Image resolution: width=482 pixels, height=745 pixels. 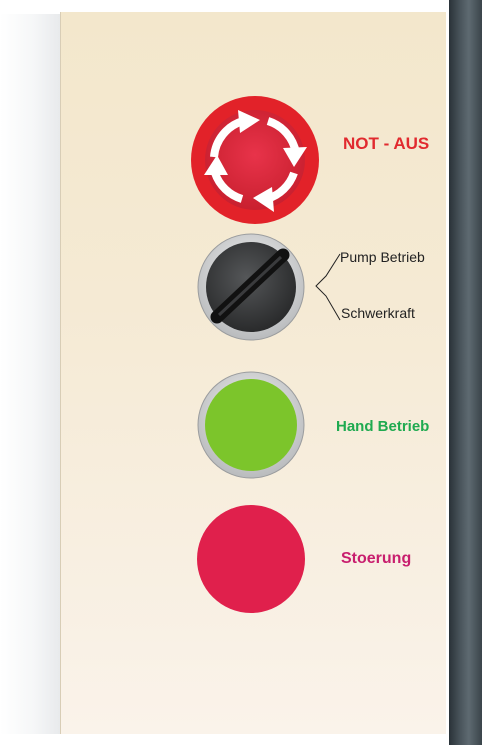 I want to click on emergency-stop-label: NOT - AUS, so click(x=386, y=143).